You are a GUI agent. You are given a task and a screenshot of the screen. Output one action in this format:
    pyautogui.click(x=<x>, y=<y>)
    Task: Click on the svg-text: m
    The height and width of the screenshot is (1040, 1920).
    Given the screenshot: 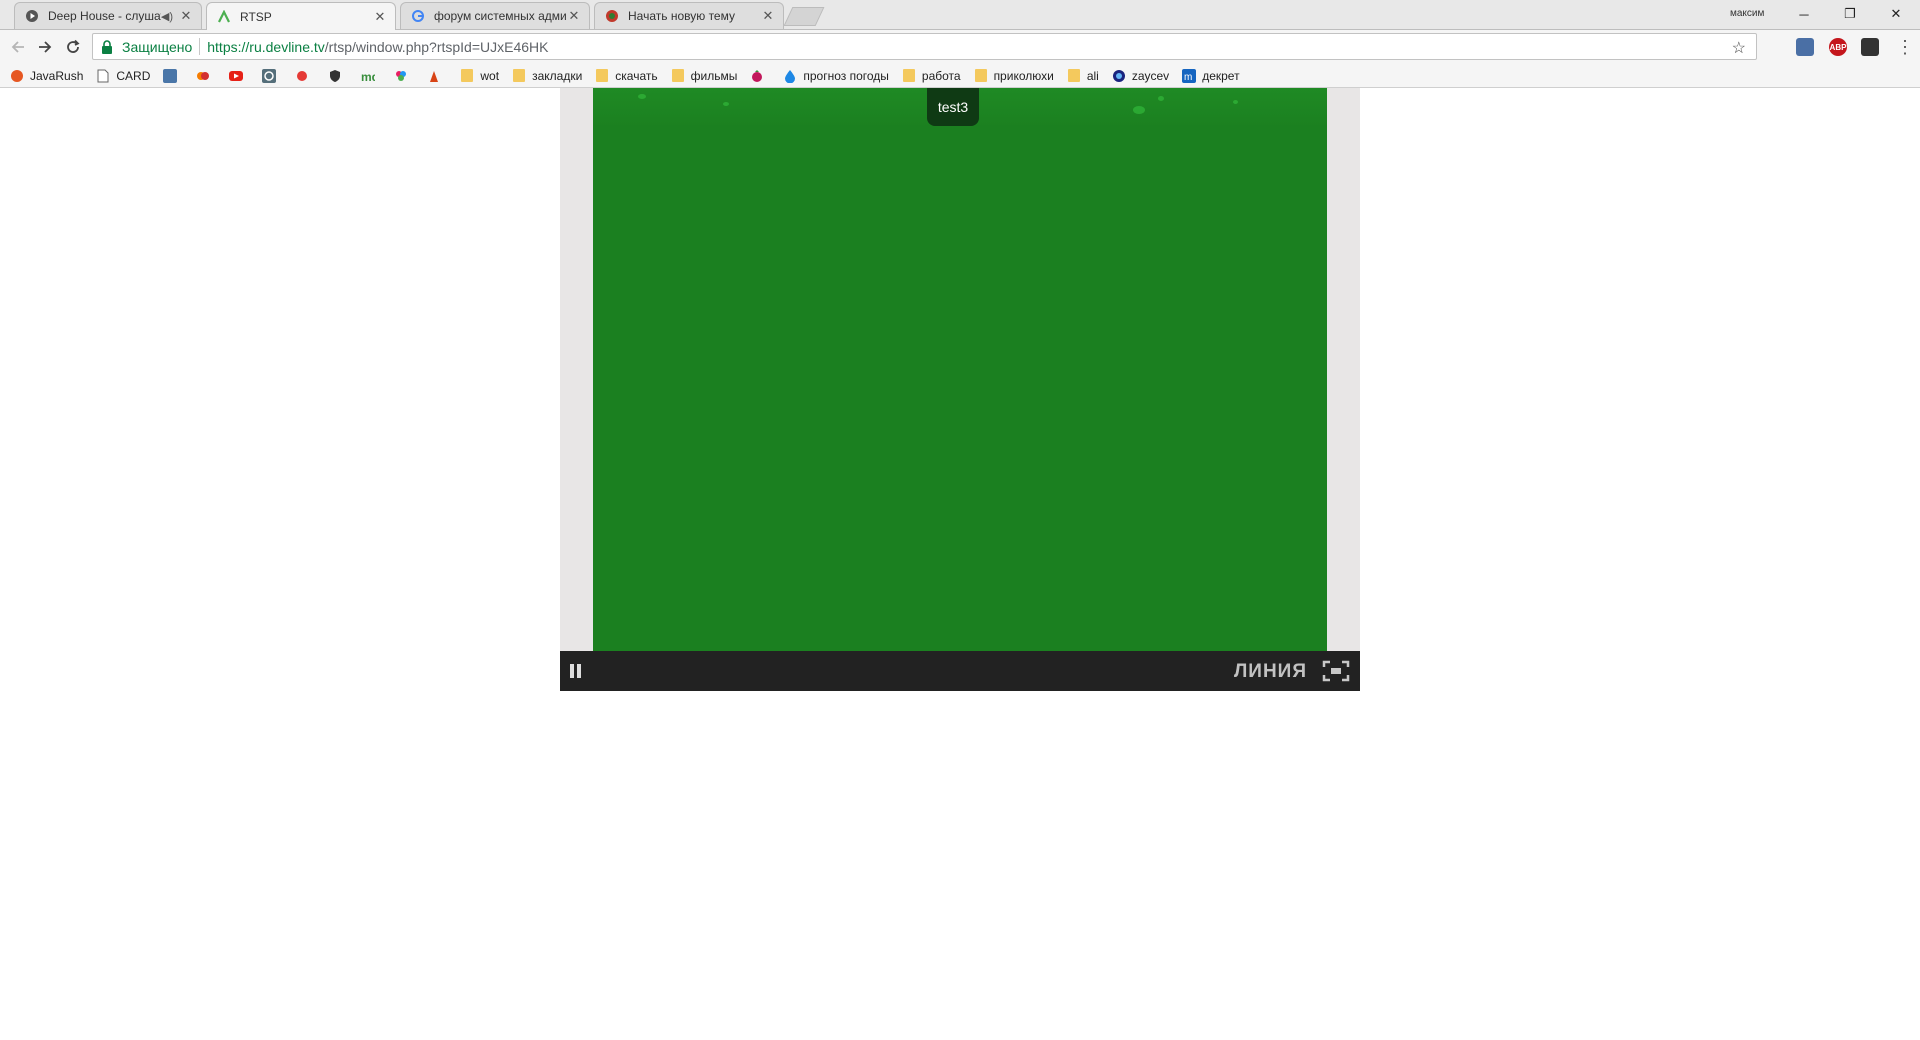 What is the action you would take?
    pyautogui.click(x=1188, y=77)
    